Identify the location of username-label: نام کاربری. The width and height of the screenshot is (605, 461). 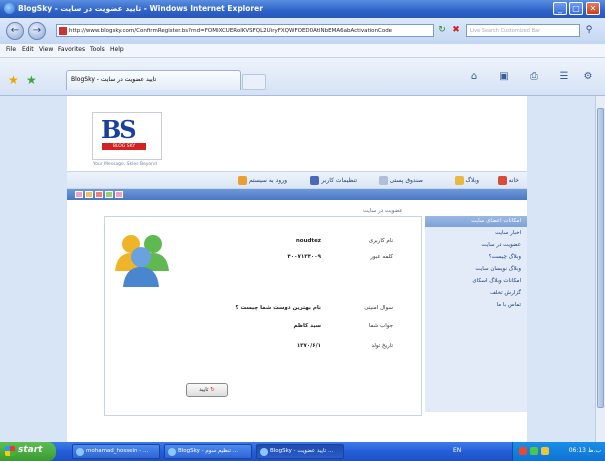
(380, 241).